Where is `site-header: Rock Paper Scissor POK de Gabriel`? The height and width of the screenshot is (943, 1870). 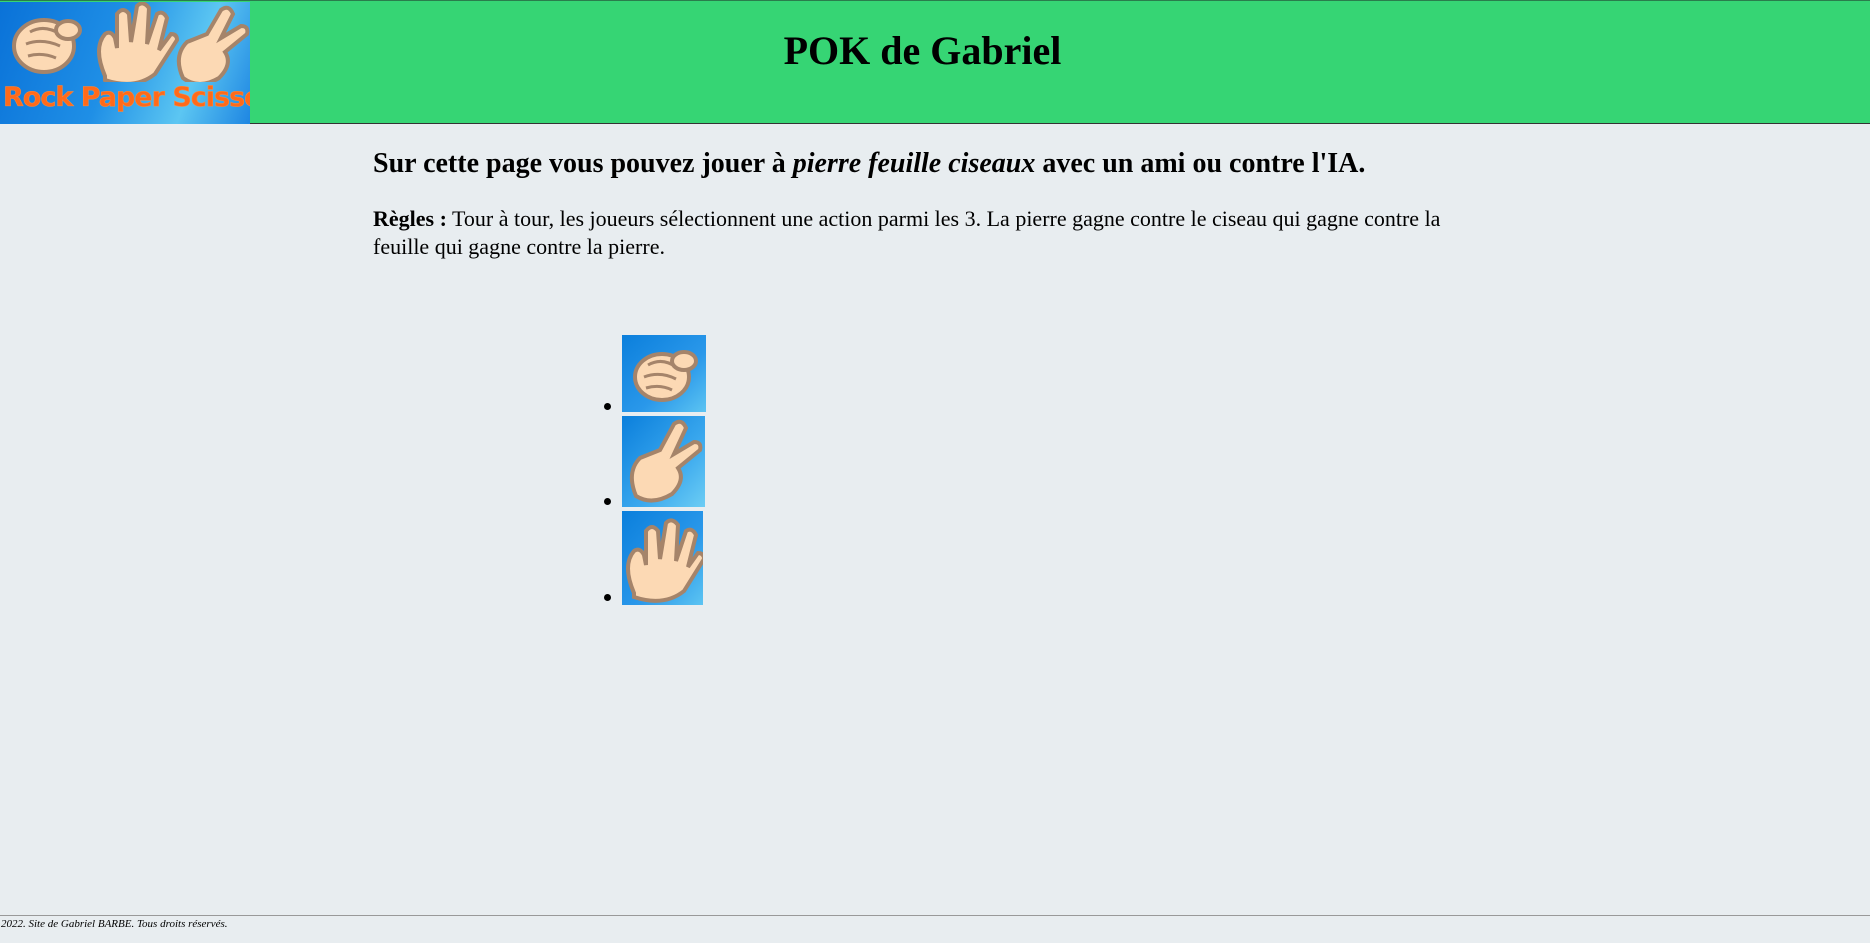
site-header: Rock Paper Scissor POK de Gabriel is located at coordinates (935, 62).